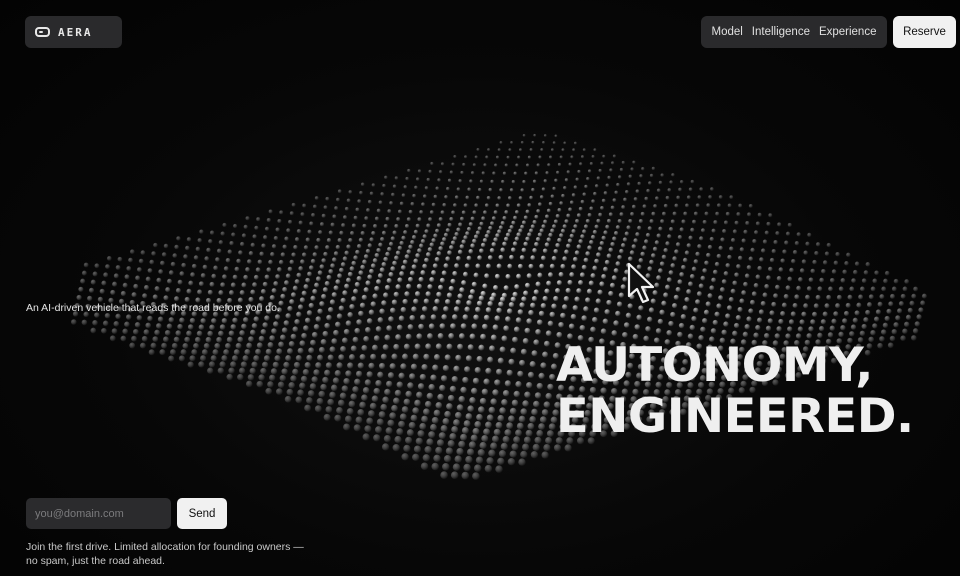 Image resolution: width=960 pixels, height=576 pixels. I want to click on brand-badge: AERA, so click(73, 32).